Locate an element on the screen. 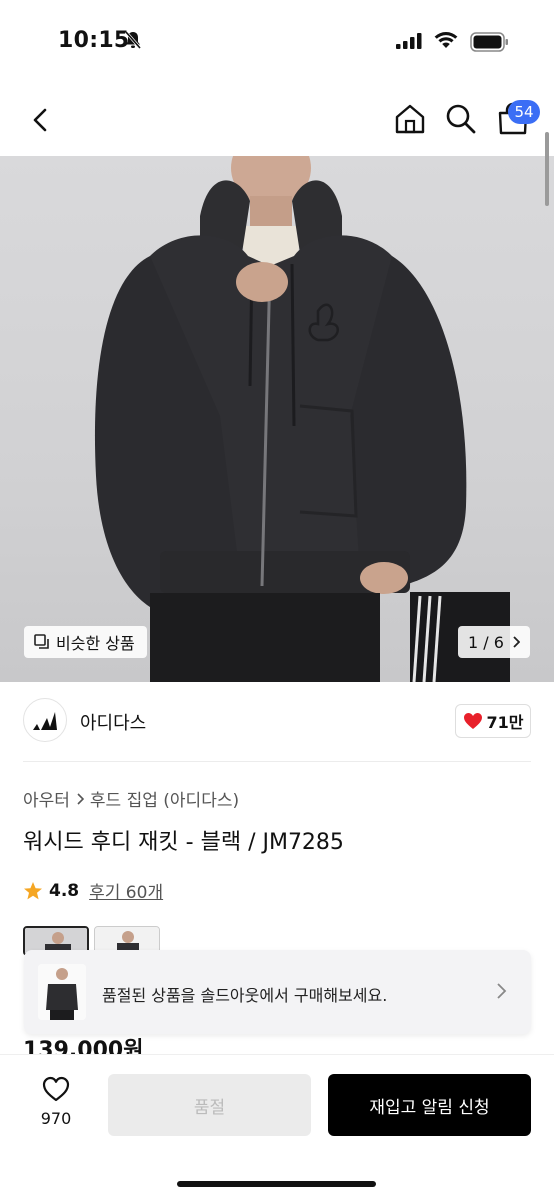 Image resolution: width=554 pixels, height=1200 pixels. bottom-action-bar: 970 품절 재입고 알림 신청 is located at coordinates (277, 1127).